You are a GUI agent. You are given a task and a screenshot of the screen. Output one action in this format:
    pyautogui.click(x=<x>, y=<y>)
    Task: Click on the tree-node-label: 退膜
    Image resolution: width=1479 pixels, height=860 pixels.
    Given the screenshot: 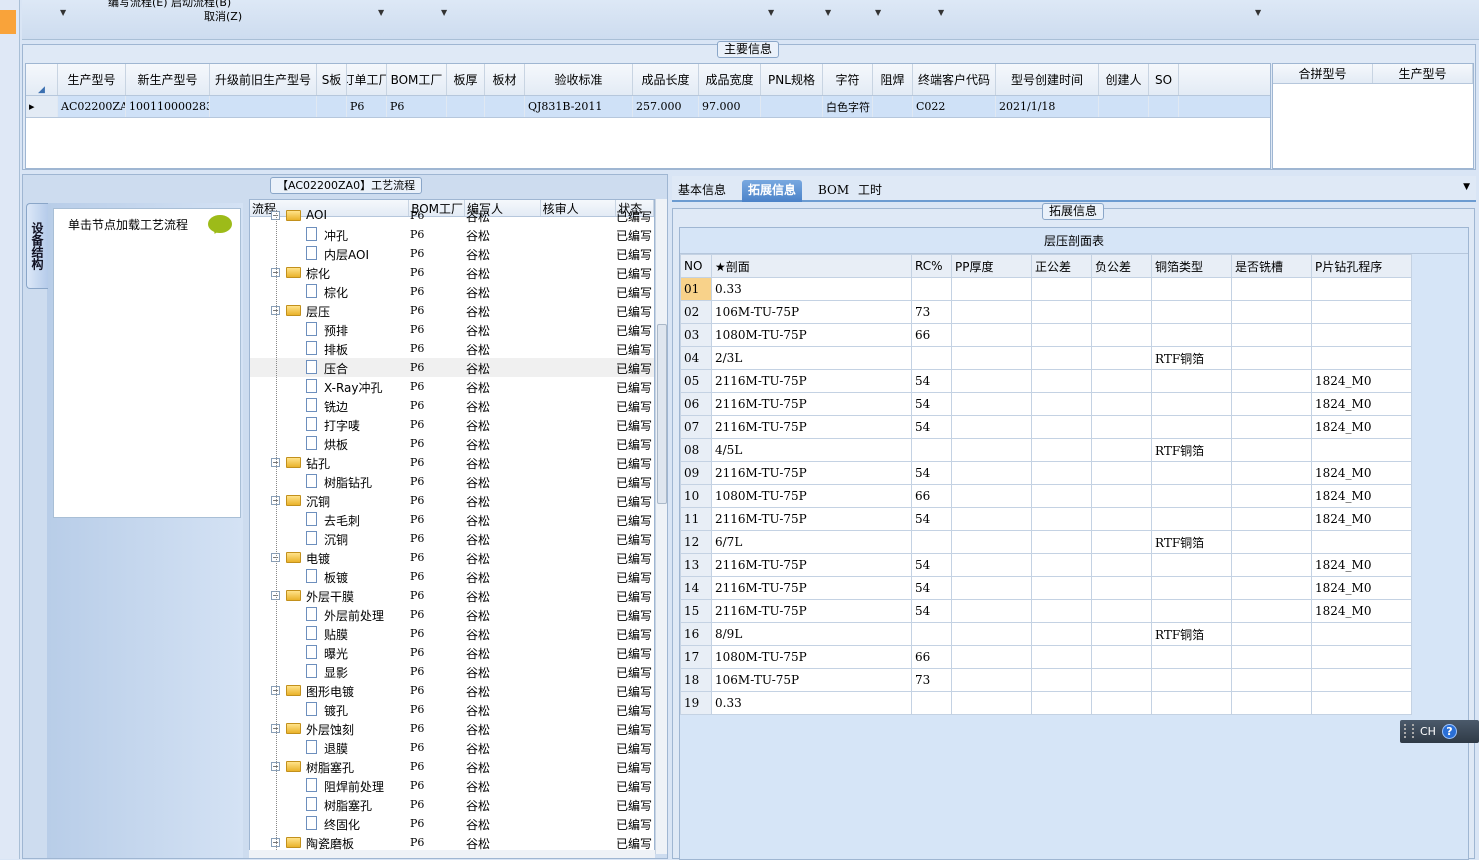 What is the action you would take?
    pyautogui.click(x=336, y=748)
    